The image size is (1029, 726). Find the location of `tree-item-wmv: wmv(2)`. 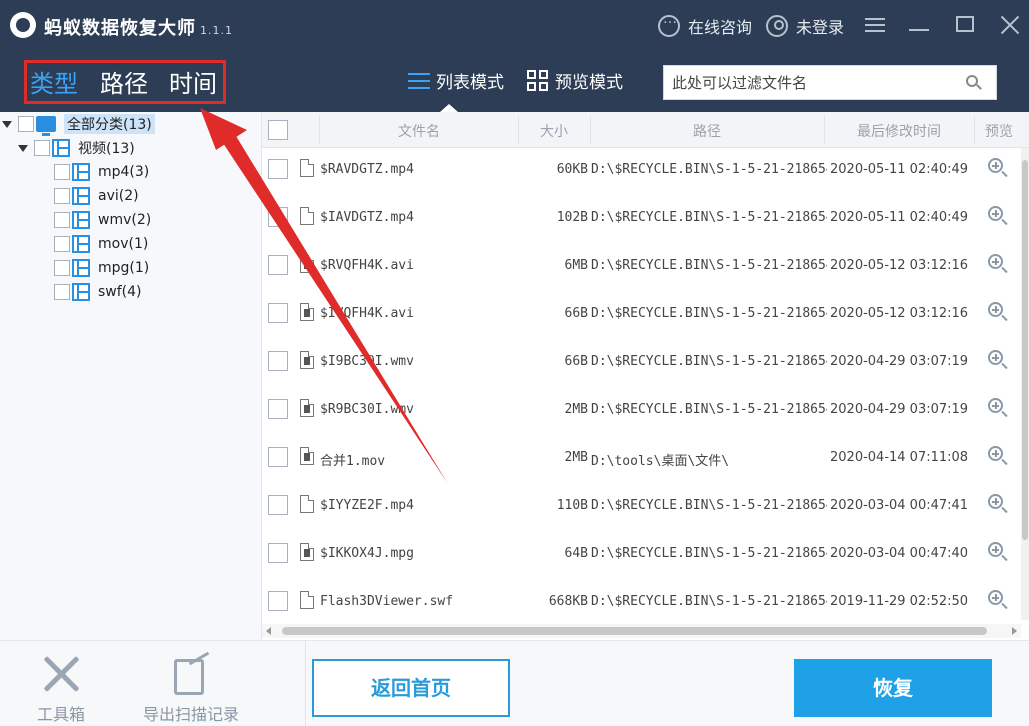

tree-item-wmv: wmv(2) is located at coordinates (102, 220).